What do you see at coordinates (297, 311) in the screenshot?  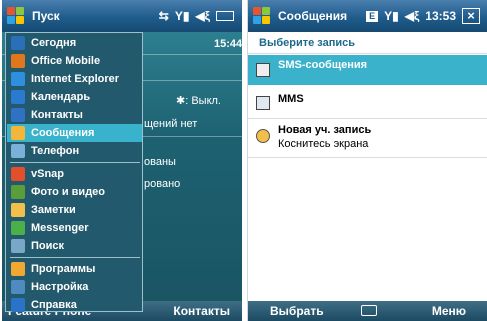 I see `softkey-select: Выбрать` at bounding box center [297, 311].